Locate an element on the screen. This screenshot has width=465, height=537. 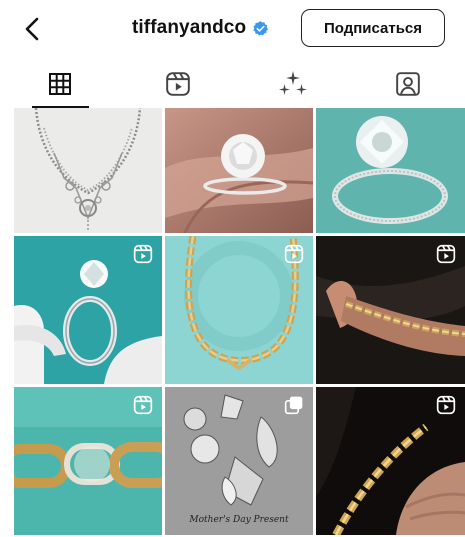
post-image-diamond-ring is located at coordinates (390, 170).